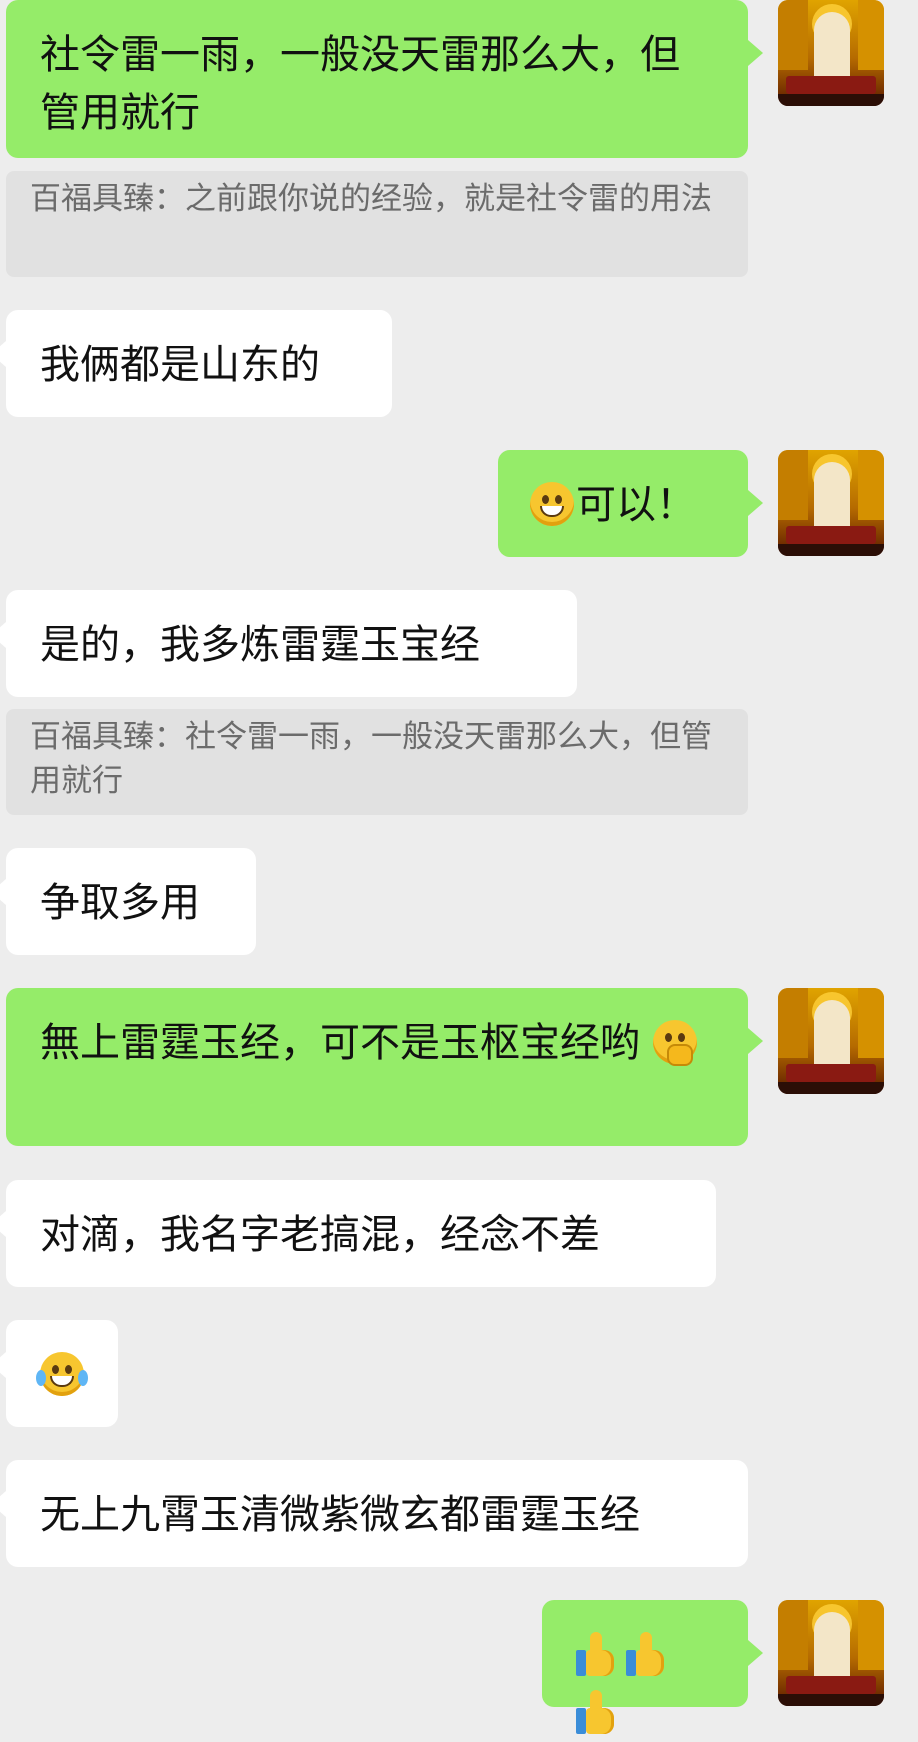 This screenshot has height=1742, width=918. What do you see at coordinates (340, 1043) in the screenshot?
I see `message-text: 無上雷霆玉经，可不是玉枢宝经哟` at bounding box center [340, 1043].